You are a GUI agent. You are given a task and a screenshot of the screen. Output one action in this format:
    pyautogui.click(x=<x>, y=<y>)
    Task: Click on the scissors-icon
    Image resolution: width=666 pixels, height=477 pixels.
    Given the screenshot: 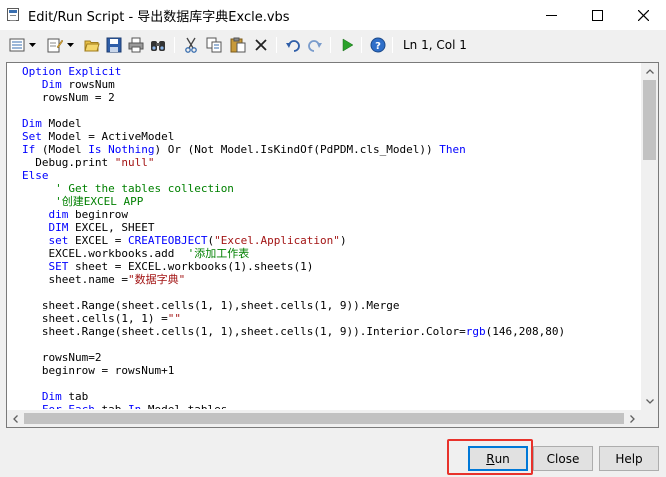 What is the action you would take?
    pyautogui.click(x=191, y=45)
    